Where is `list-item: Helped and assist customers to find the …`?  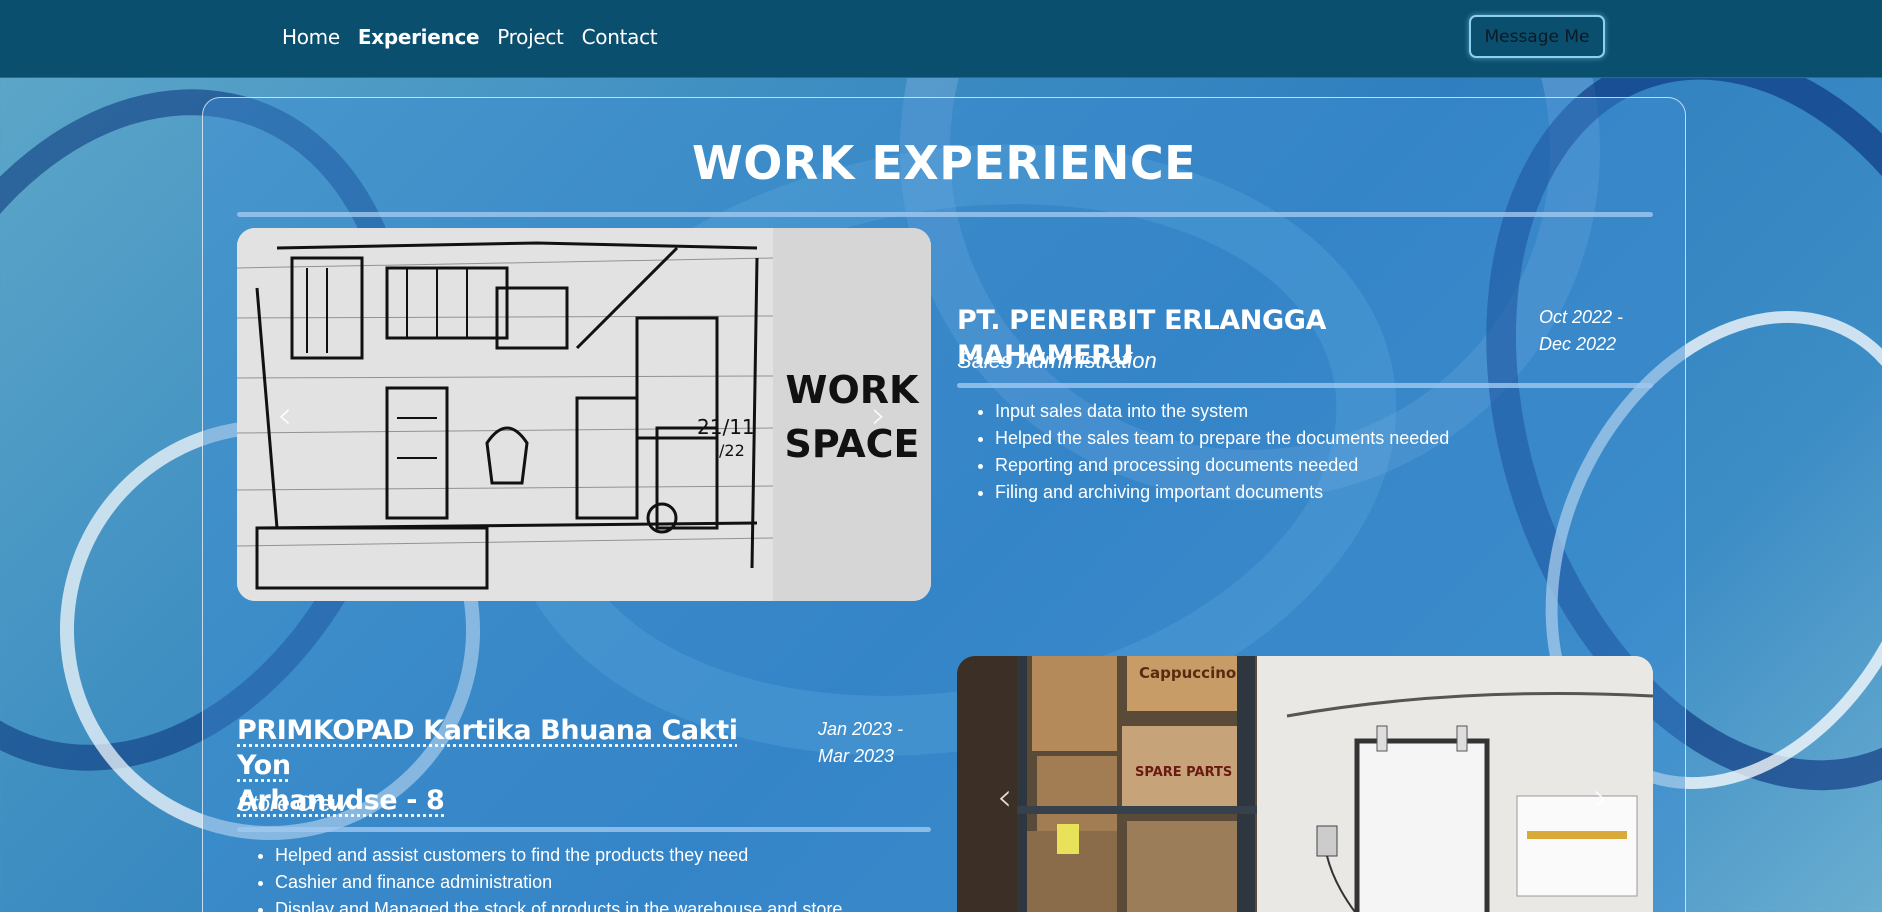
list-item: Helped and assist customers to find the … is located at coordinates (602, 855).